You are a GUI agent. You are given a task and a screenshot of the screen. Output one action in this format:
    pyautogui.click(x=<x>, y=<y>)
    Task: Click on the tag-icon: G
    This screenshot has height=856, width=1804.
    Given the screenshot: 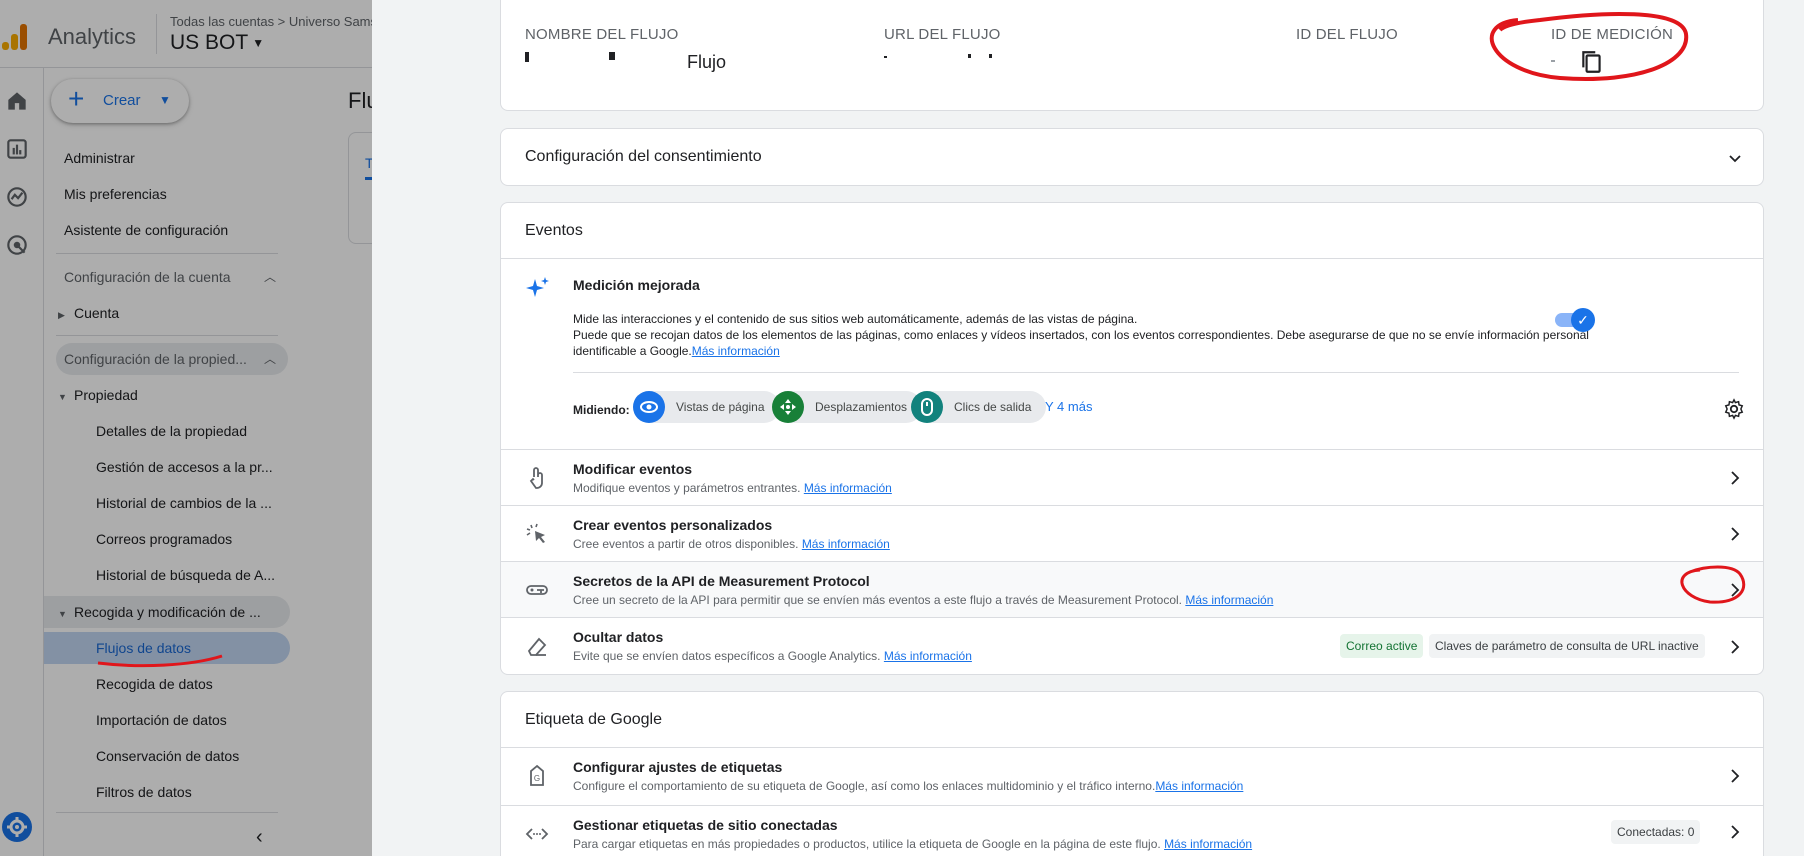 What is the action you would take?
    pyautogui.click(x=537, y=775)
    